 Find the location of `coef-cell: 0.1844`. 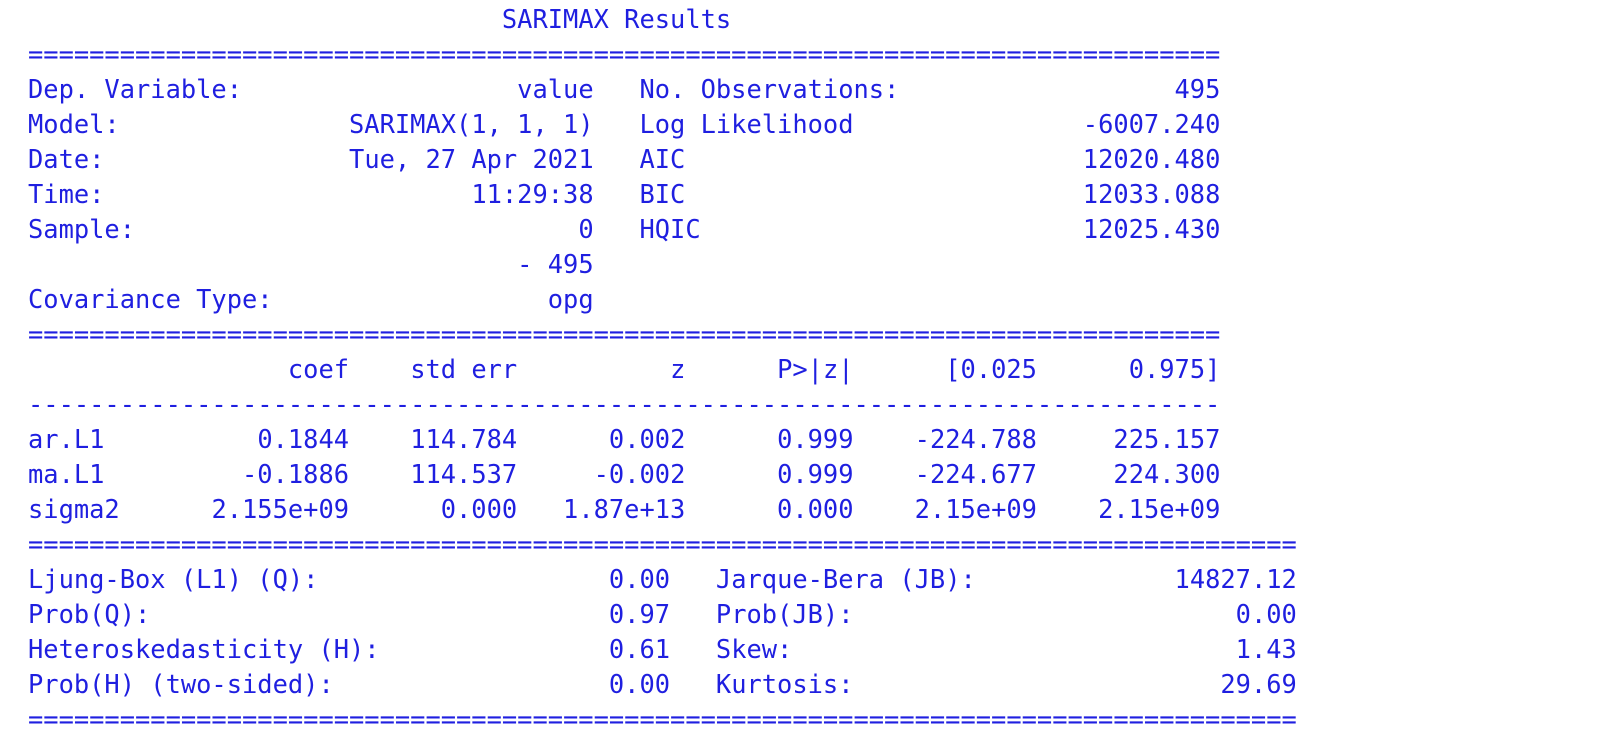

coef-cell: 0.1844 is located at coordinates (303, 439).